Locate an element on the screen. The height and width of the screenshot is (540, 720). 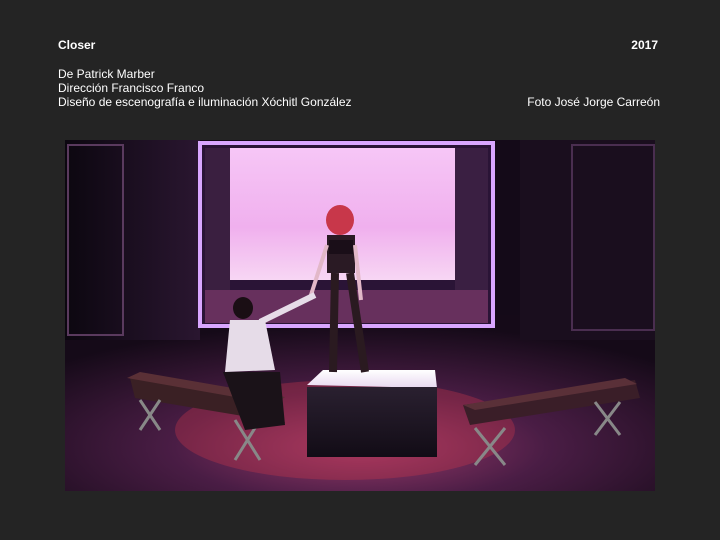
director-credit: Dirección Francisco Franco is located at coordinates (131, 88).